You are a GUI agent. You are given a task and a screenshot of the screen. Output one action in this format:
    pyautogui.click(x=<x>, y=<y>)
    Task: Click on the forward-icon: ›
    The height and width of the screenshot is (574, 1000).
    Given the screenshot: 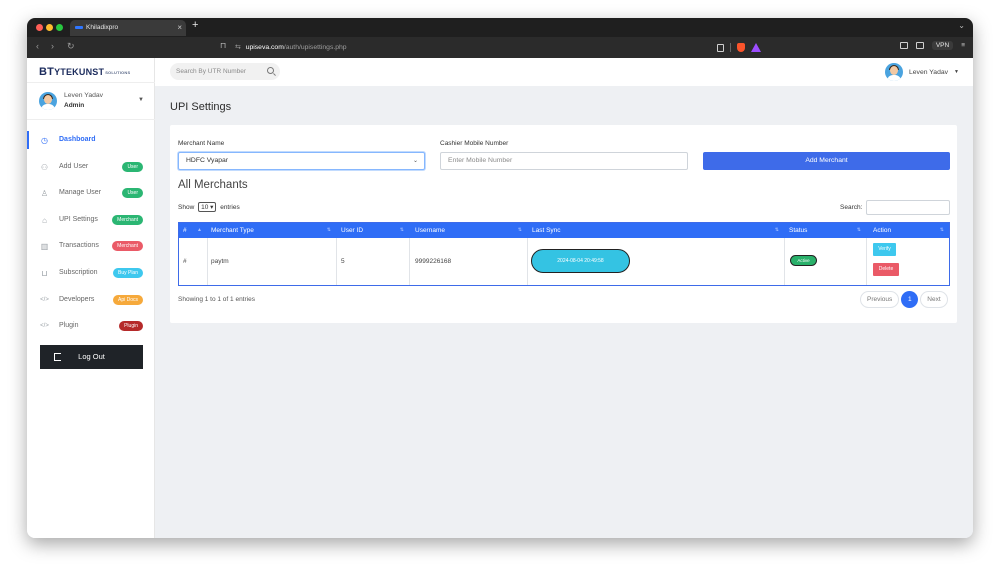 What is the action you would take?
    pyautogui.click(x=52, y=46)
    